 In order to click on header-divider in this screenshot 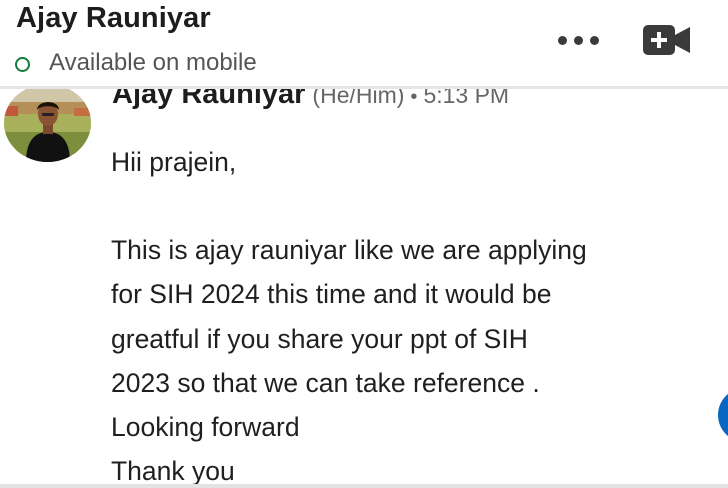, I will do `click(364, 87)`.